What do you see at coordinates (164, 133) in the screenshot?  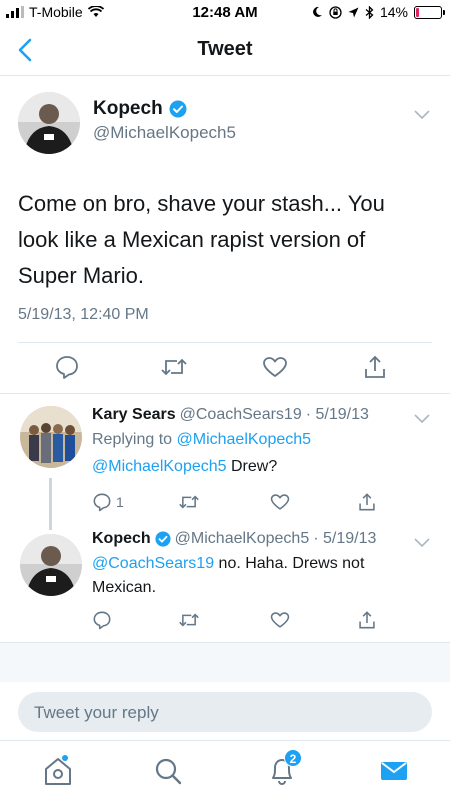 I see `author-handle: @MichaelKopech5` at bounding box center [164, 133].